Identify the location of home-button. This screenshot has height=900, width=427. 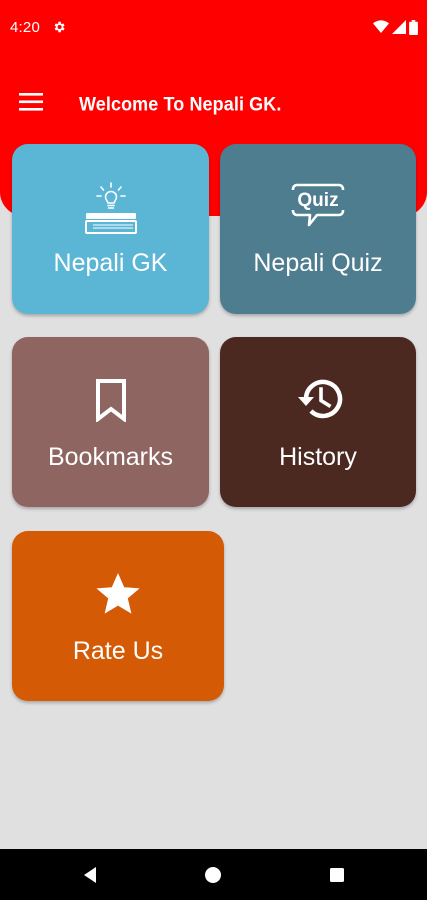
(213, 875).